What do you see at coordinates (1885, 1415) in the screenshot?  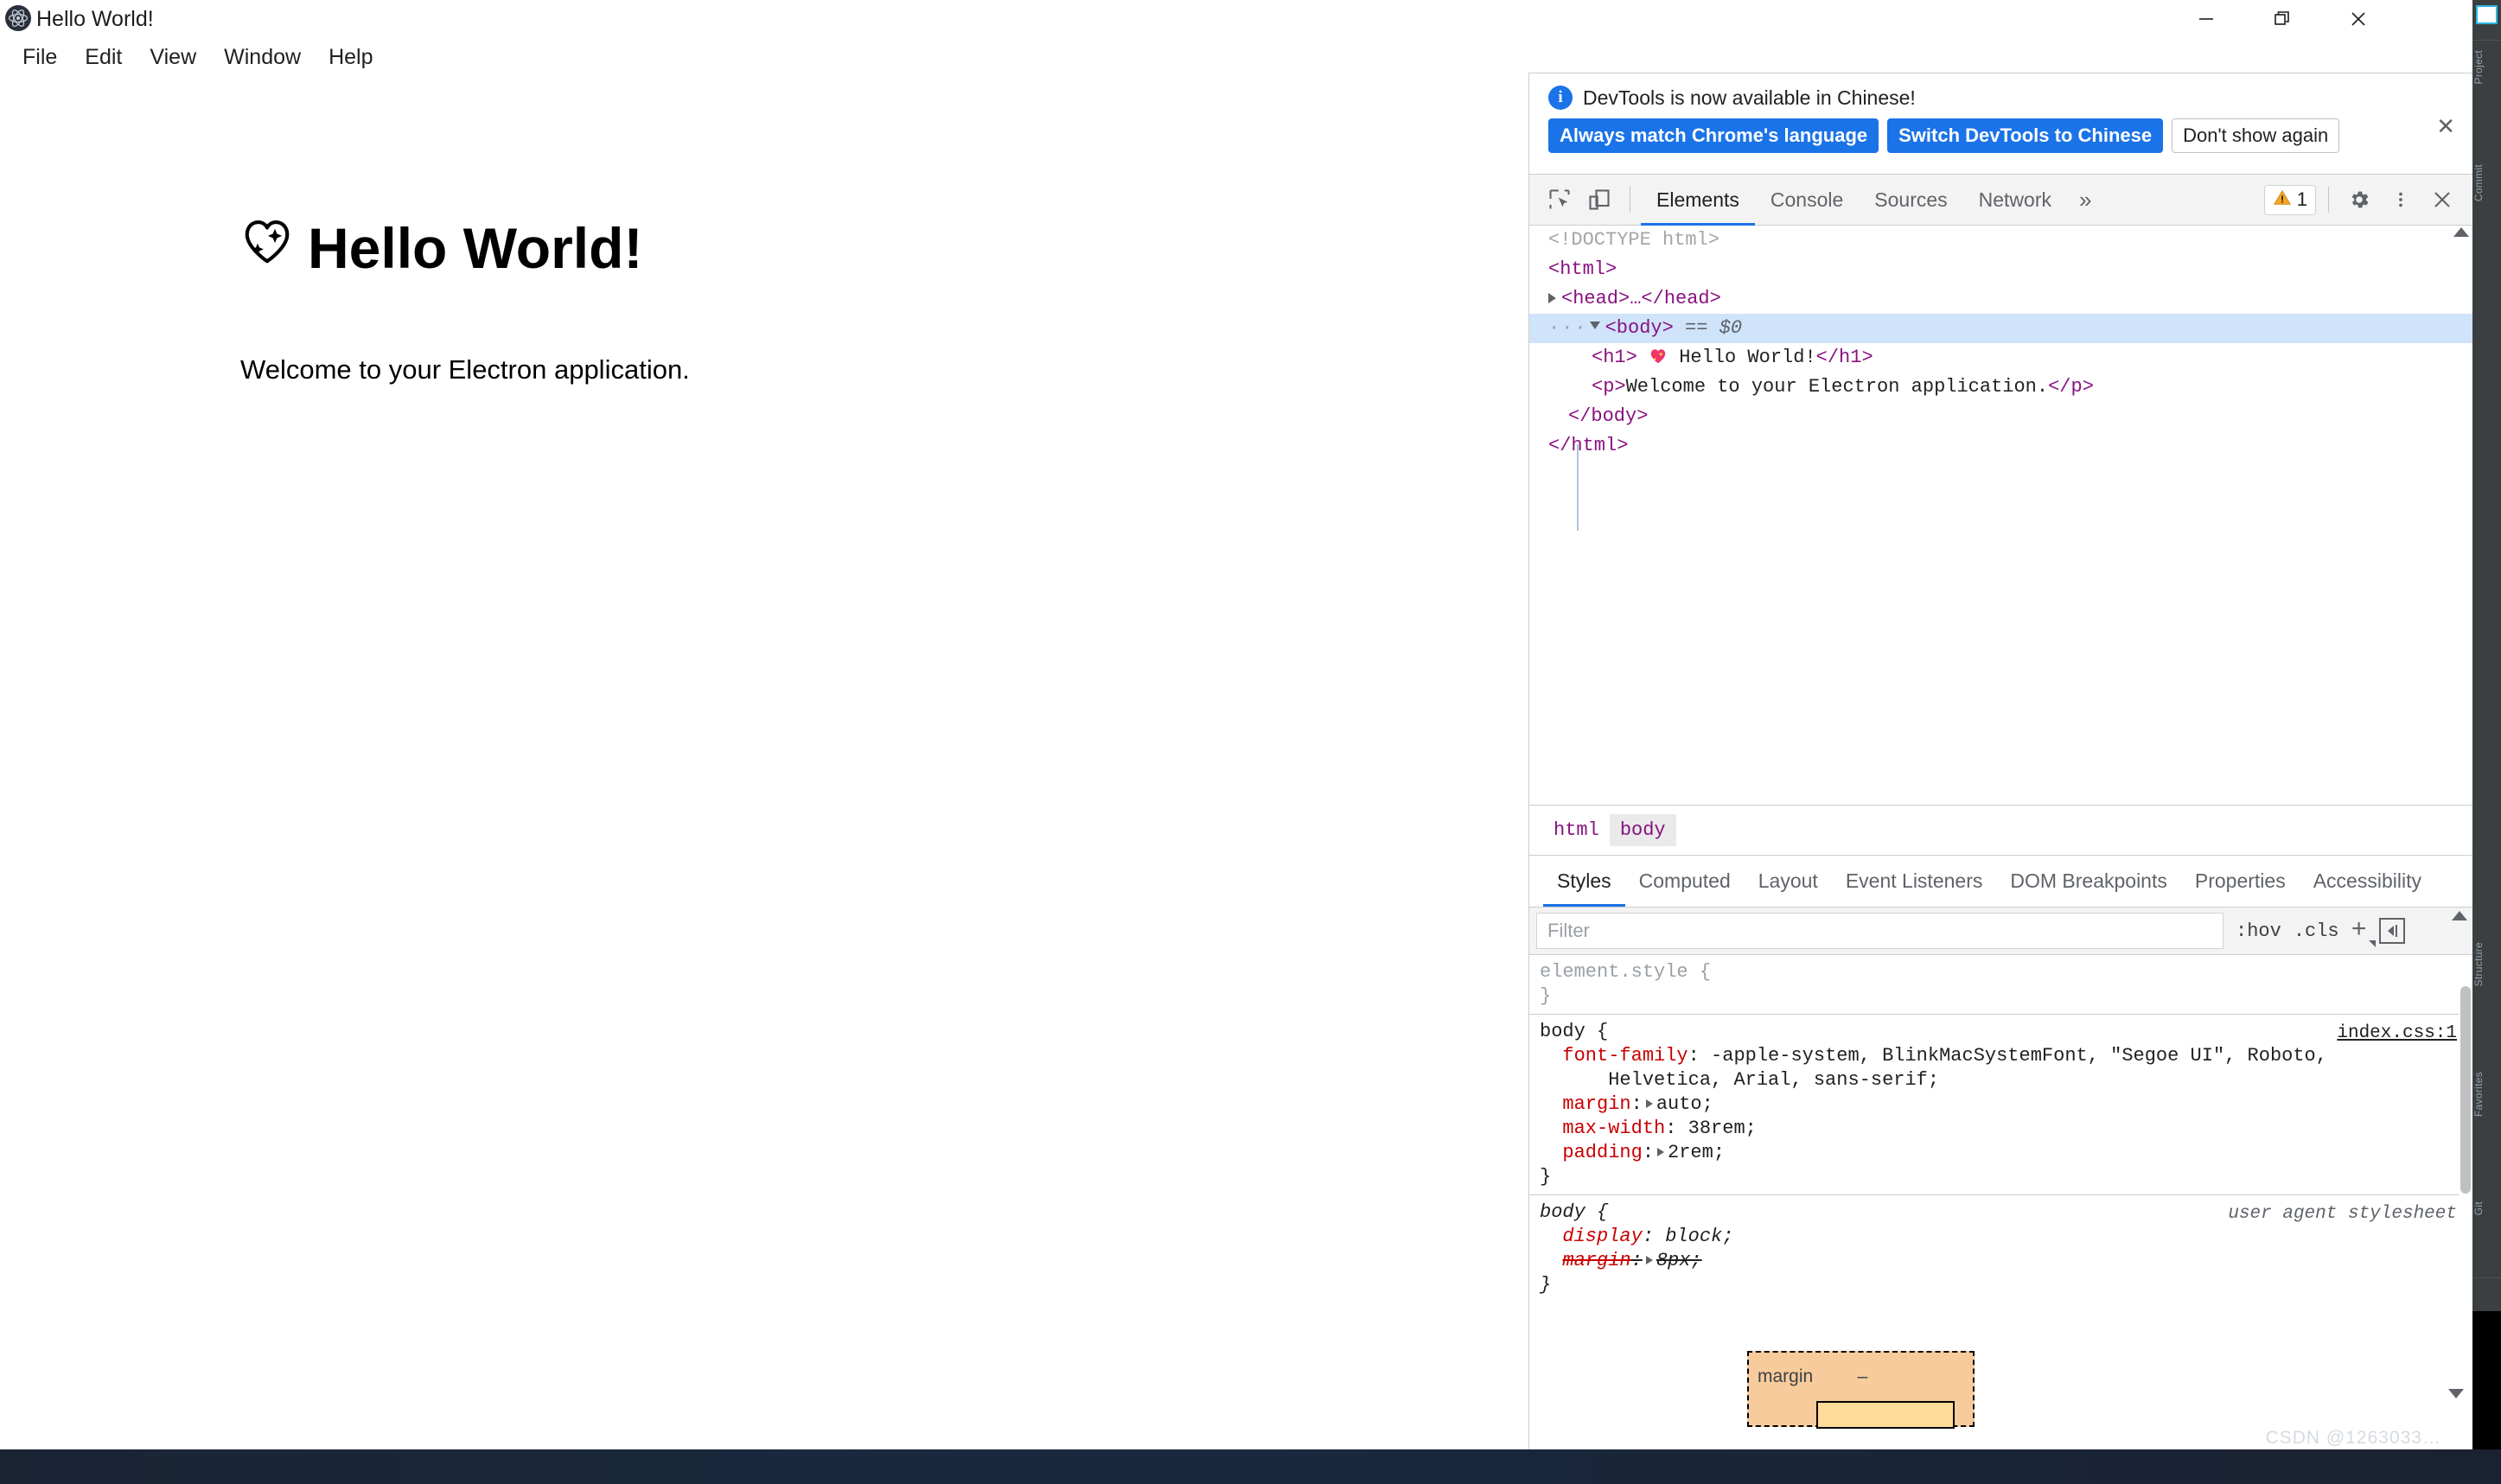 I see `box-model-border-box` at bounding box center [1885, 1415].